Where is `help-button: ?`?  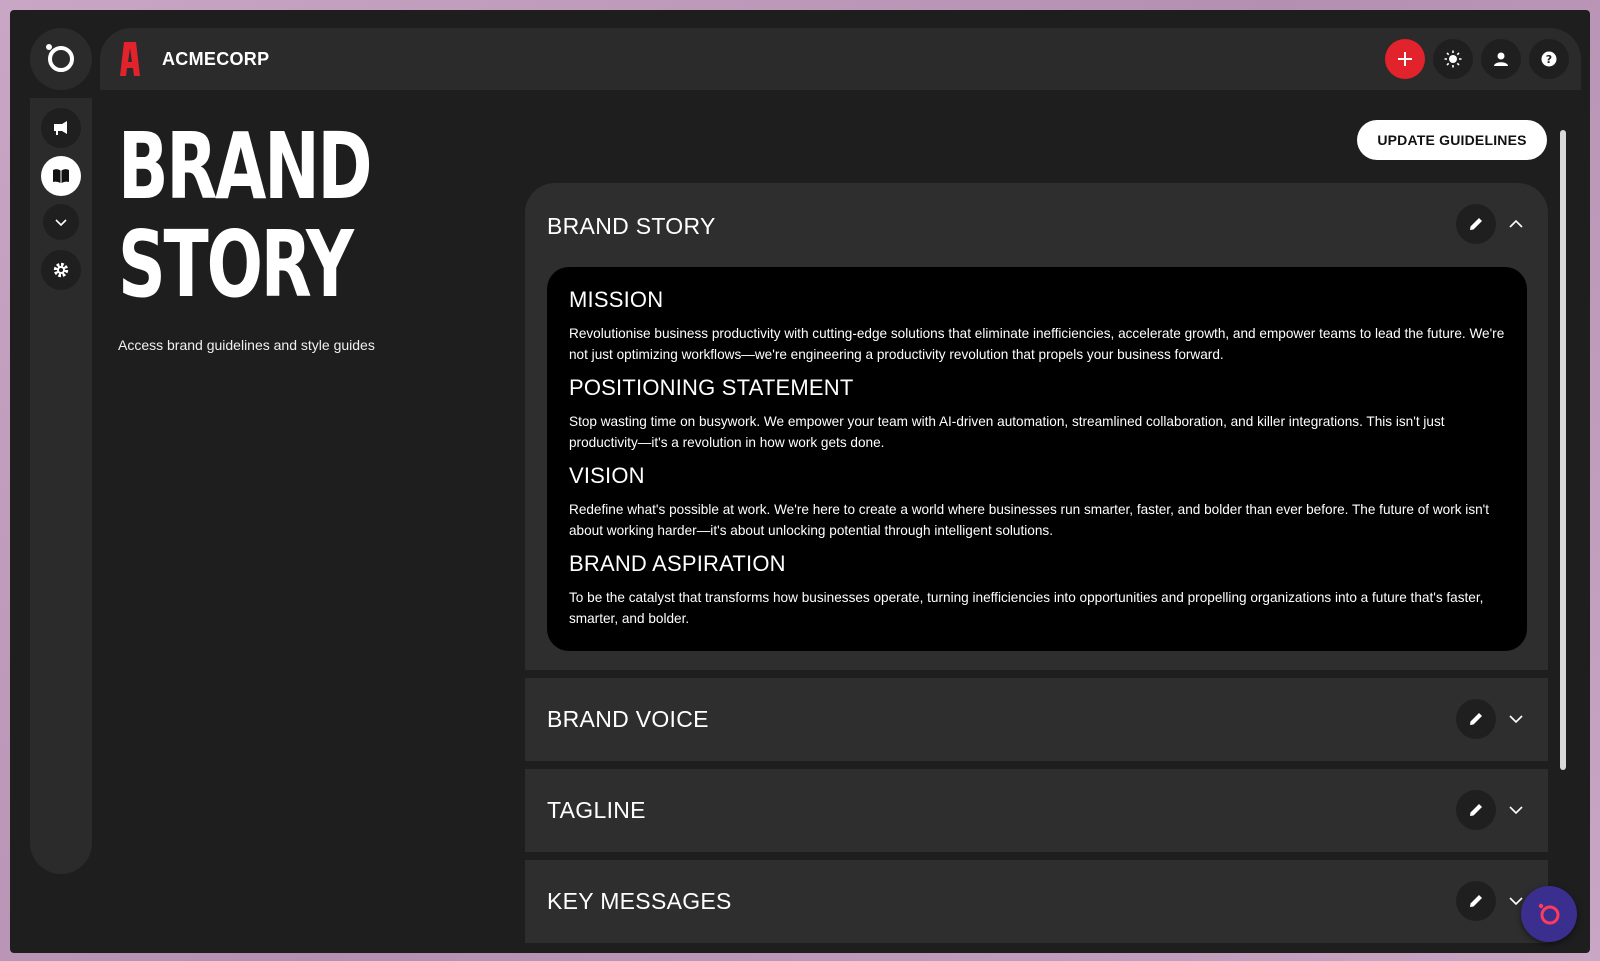
help-button: ? is located at coordinates (1549, 59).